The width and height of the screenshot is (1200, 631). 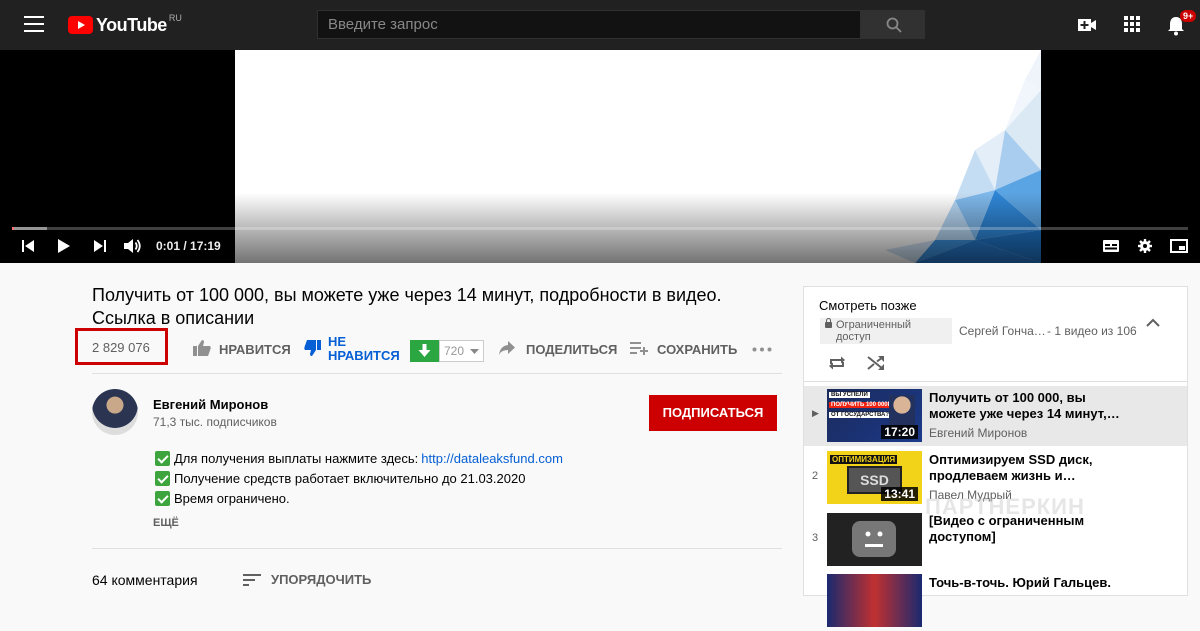 What do you see at coordinates (1153, 322) in the screenshot?
I see `collapse-chevron-up-icon` at bounding box center [1153, 322].